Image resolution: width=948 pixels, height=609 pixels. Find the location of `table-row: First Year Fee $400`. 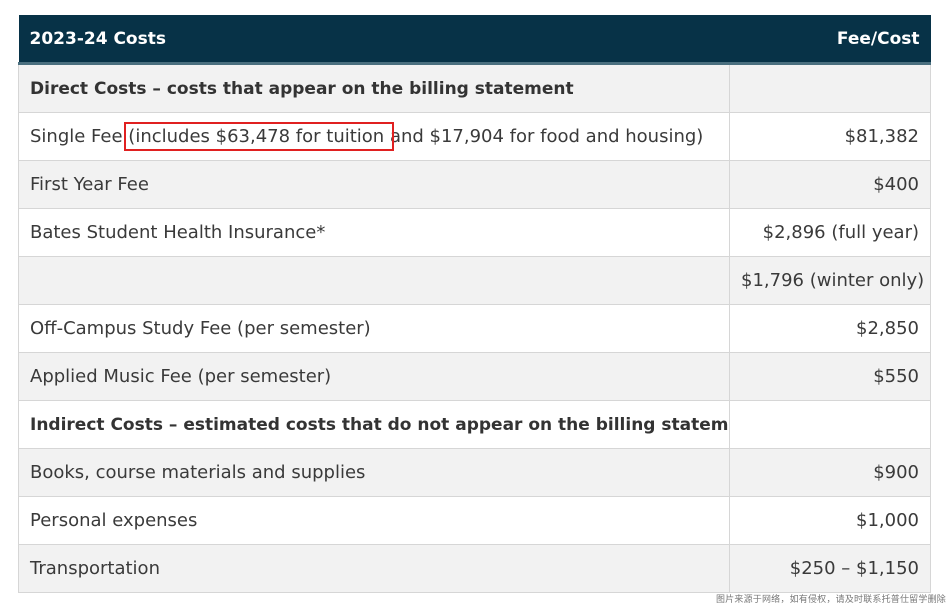

table-row: First Year Fee $400 is located at coordinates (474, 184).